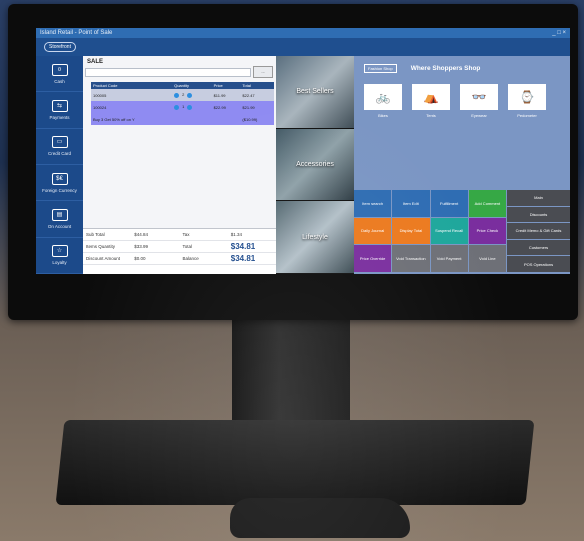  What do you see at coordinates (257, 95) in the screenshot?
I see `cell-total: $22.47` at bounding box center [257, 95].